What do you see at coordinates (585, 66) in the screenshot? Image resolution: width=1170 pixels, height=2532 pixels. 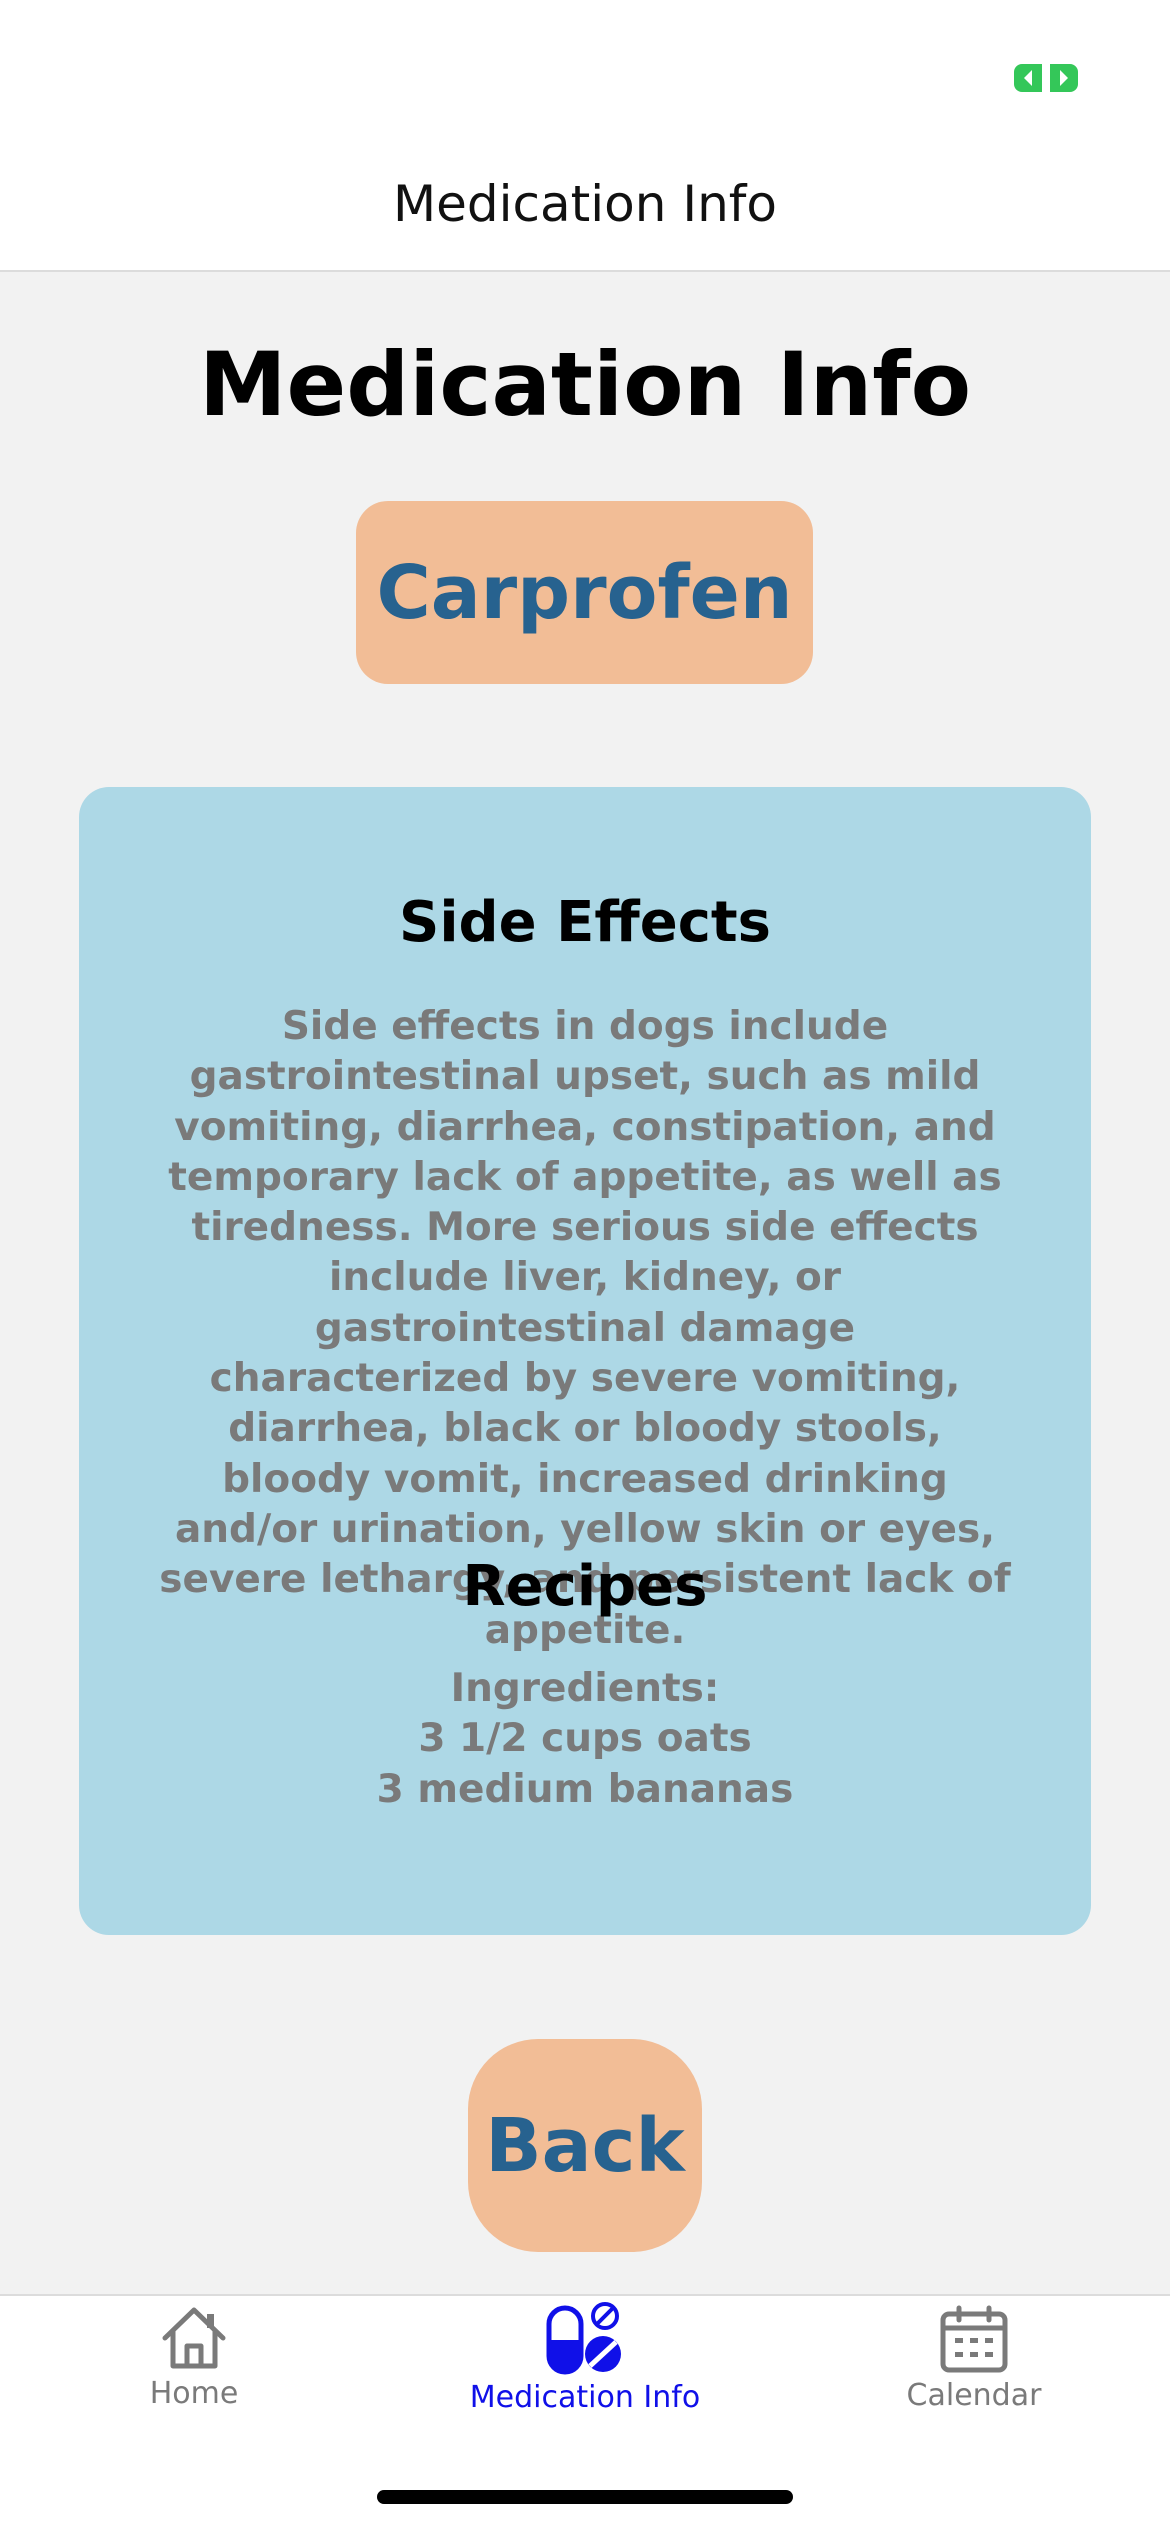 I see `status-bar` at bounding box center [585, 66].